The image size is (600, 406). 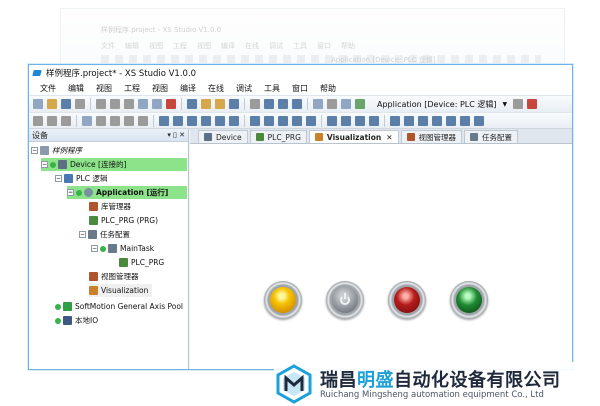 I want to click on menu-view: 视图, so click(x=104, y=88).